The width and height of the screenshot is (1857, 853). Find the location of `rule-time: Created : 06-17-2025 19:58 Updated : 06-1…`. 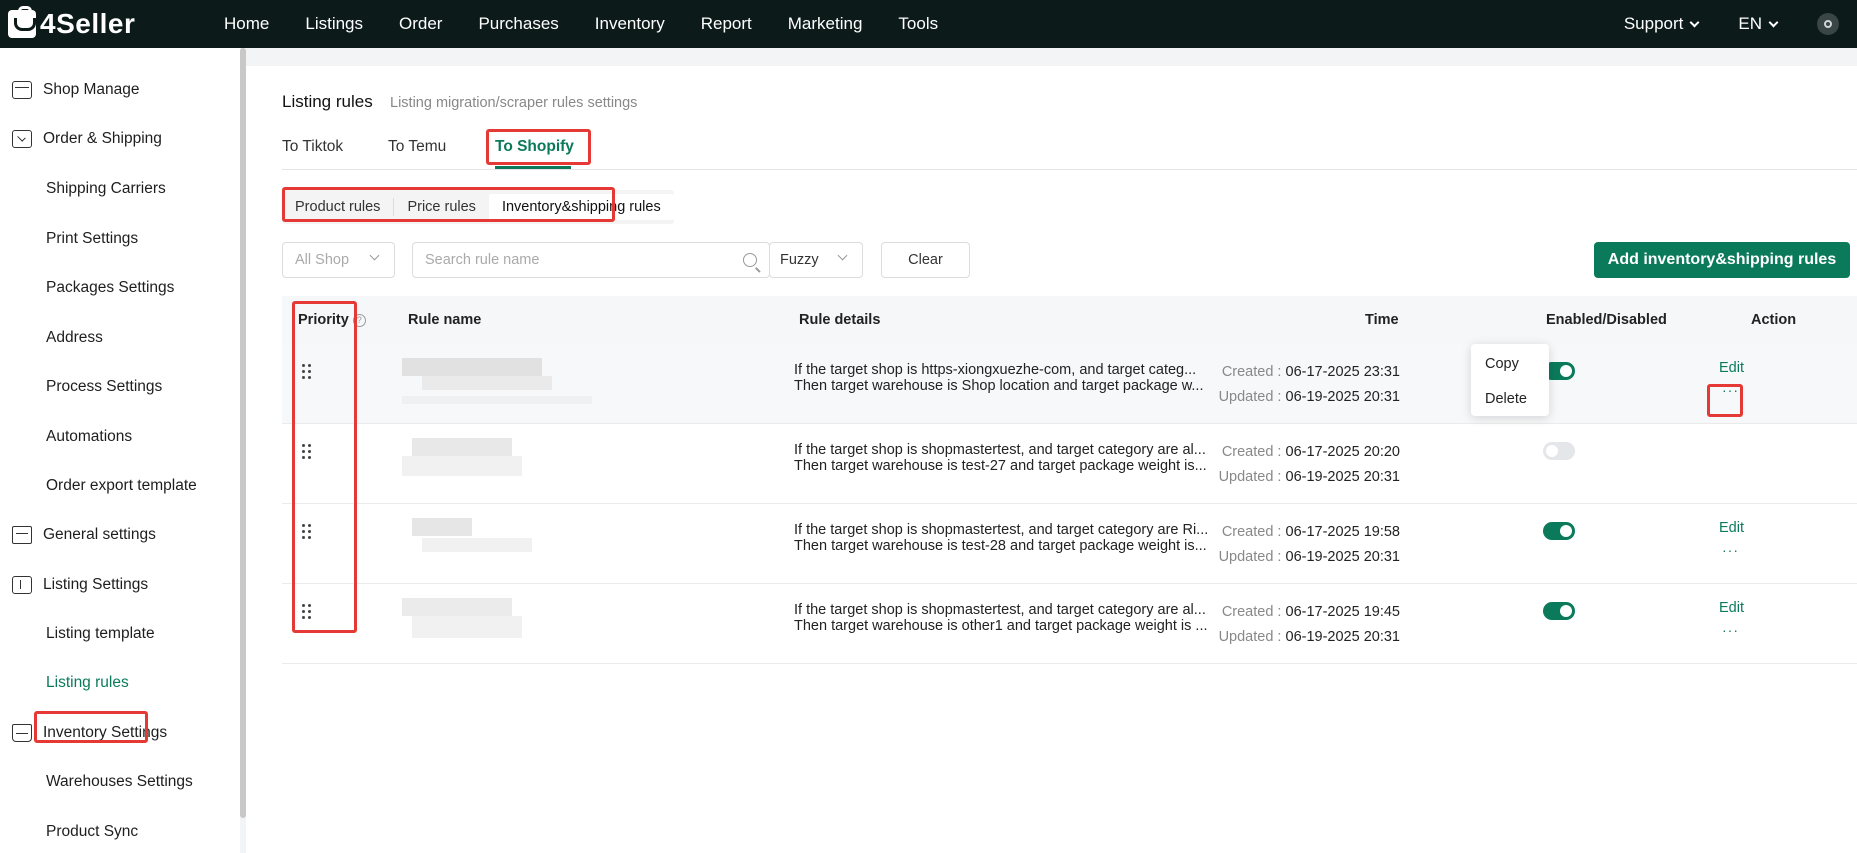

rule-time: Created : 06-17-2025 19:58 Updated : 06-1… is located at coordinates (1281, 545).